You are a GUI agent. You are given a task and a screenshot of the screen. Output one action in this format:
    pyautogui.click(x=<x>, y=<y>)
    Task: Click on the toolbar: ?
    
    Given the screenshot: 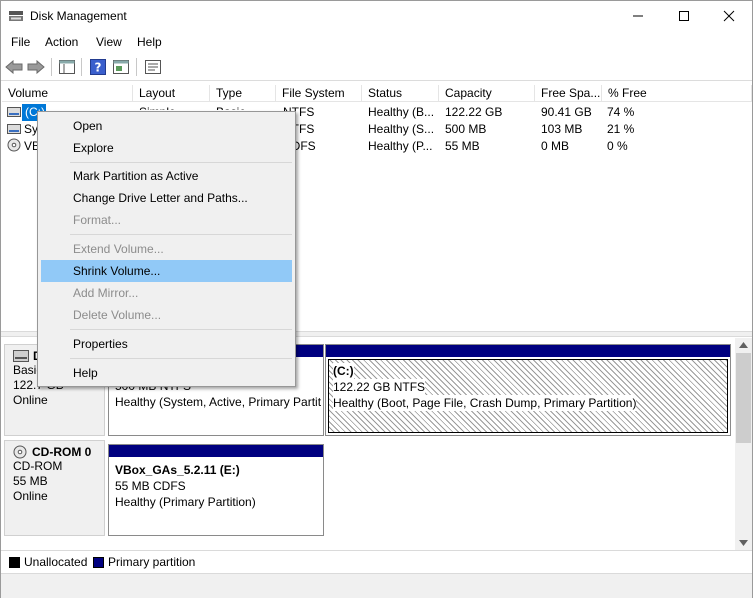 What is the action you would take?
    pyautogui.click(x=376, y=67)
    